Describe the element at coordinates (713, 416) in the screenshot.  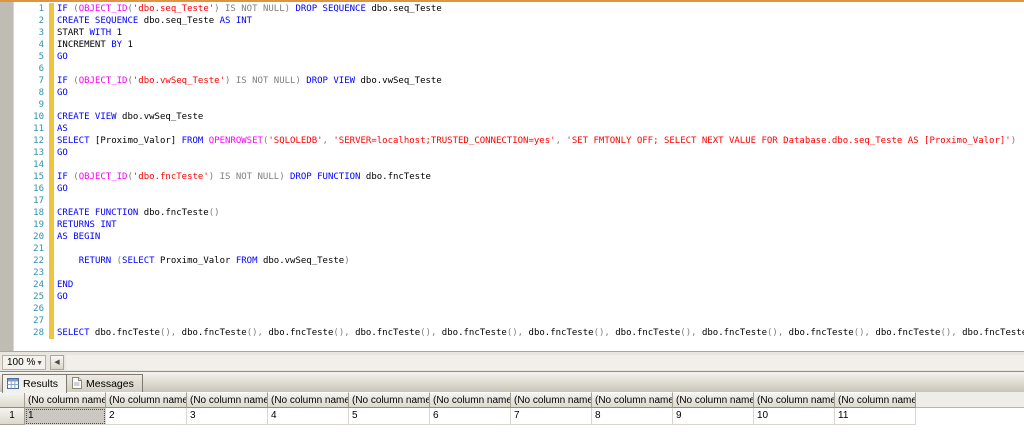
I see `grid-cell: 9` at that location.